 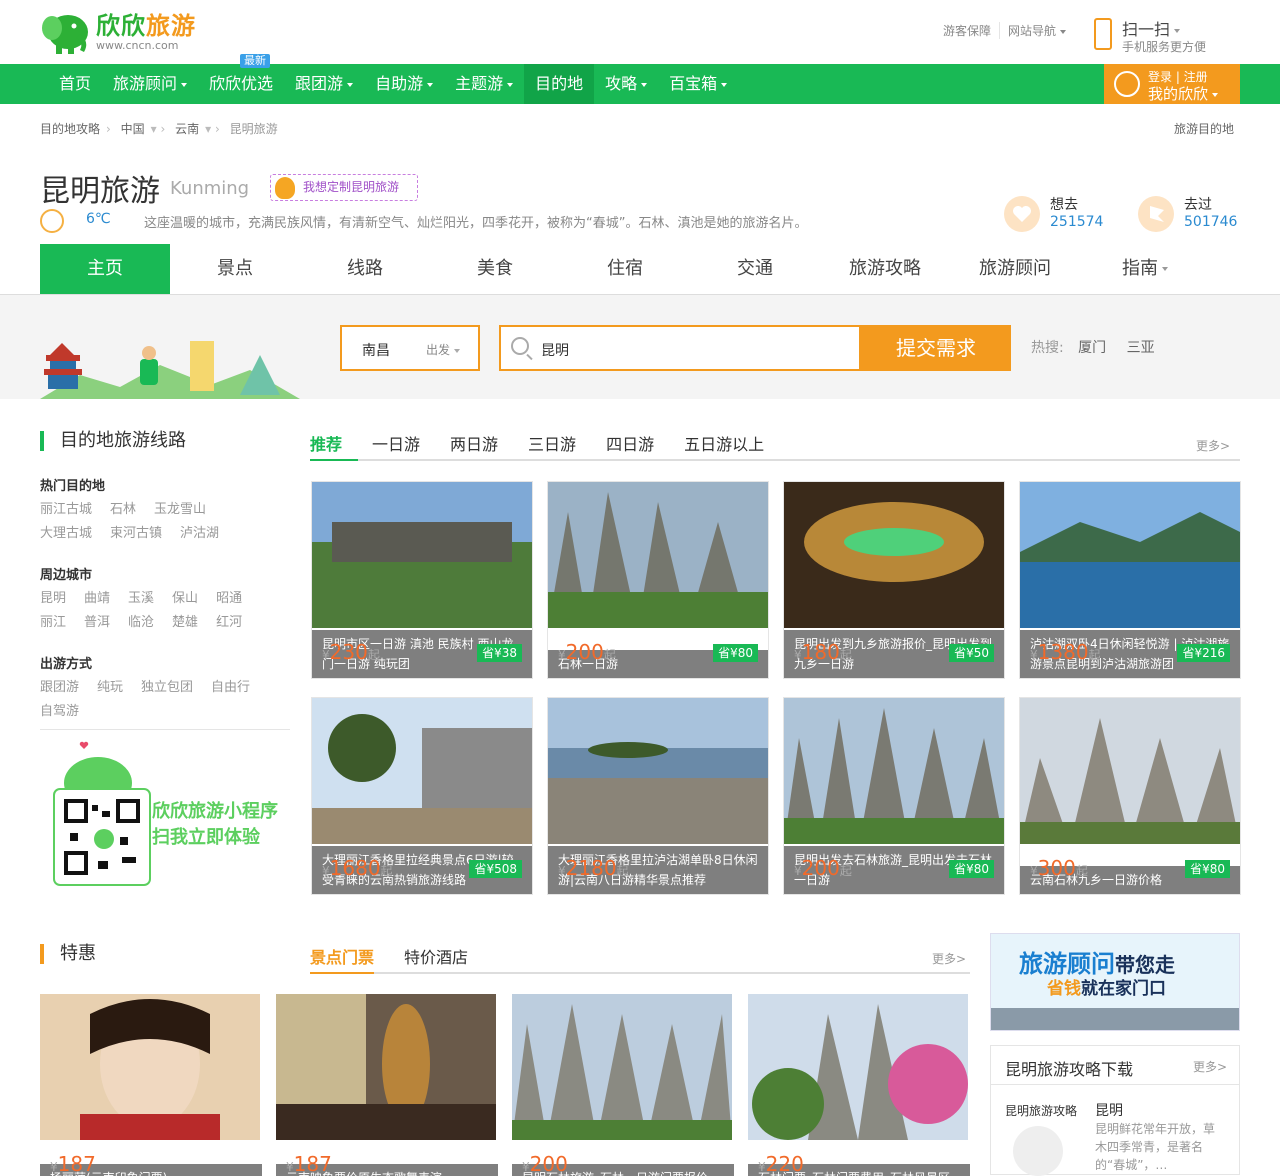 What do you see at coordinates (755, 269) in the screenshot?
I see `tab-transport: 交通` at bounding box center [755, 269].